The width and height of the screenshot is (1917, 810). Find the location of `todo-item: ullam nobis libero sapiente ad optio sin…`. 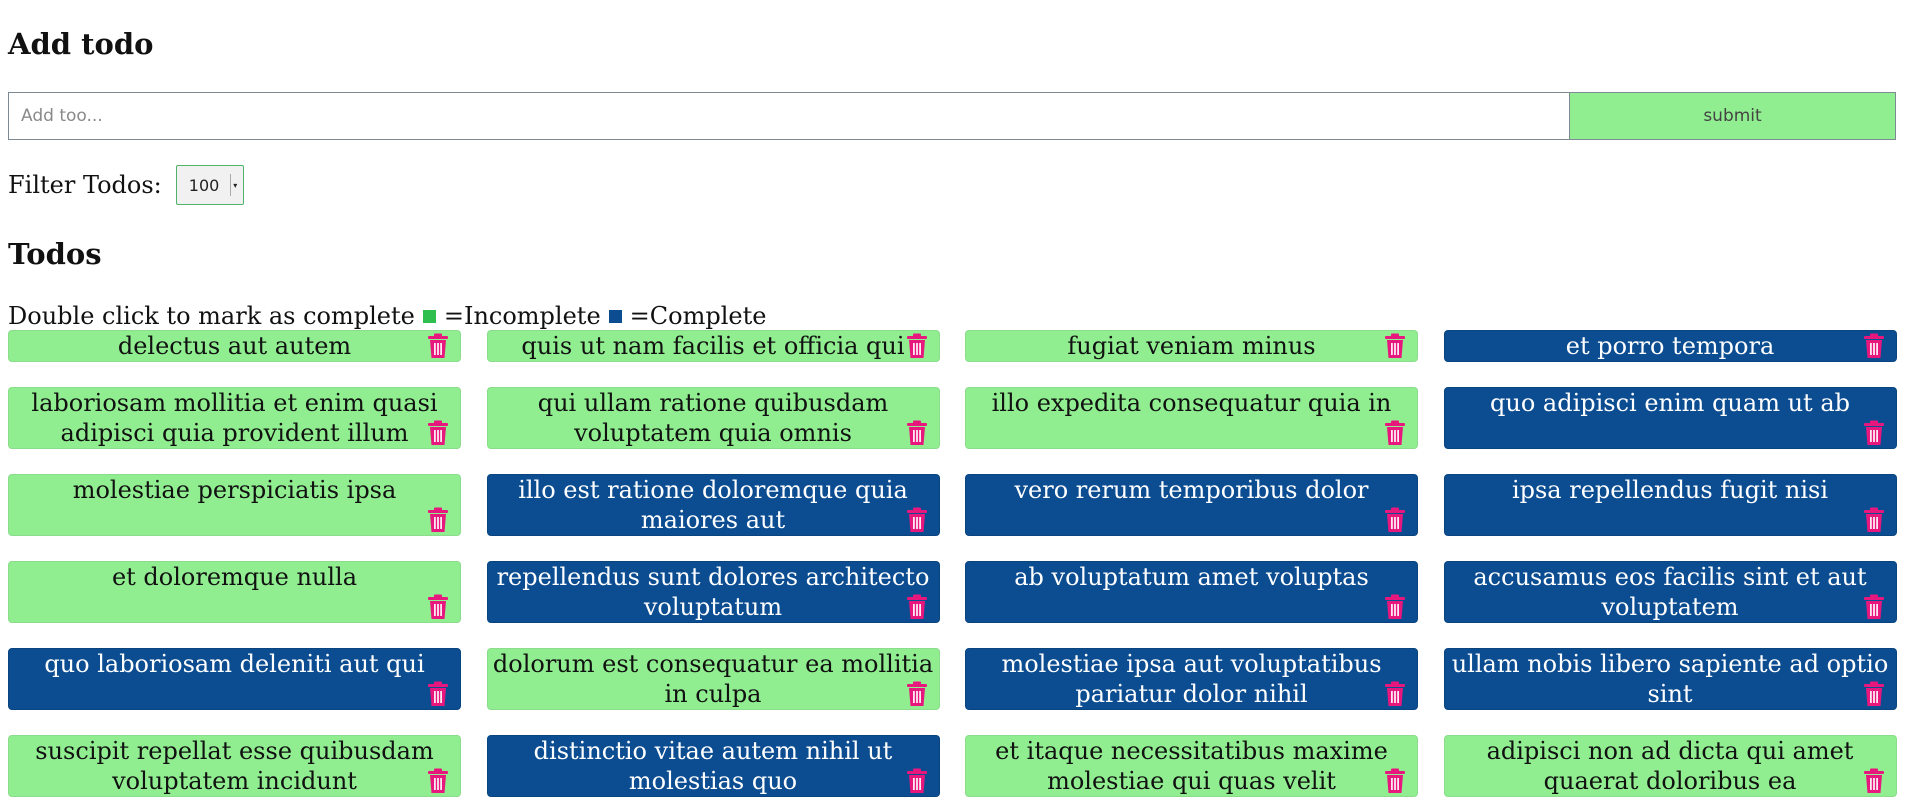

todo-item: ullam nobis libero sapiente ad optio sin… is located at coordinates (1670, 679).